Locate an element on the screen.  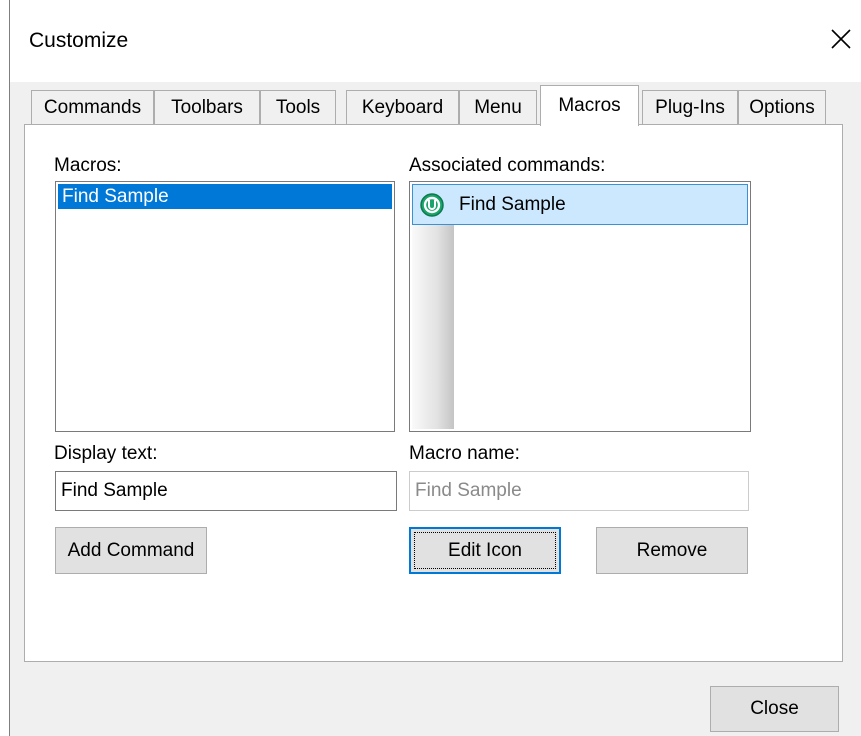
tab-tools: Tools is located at coordinates (298, 107).